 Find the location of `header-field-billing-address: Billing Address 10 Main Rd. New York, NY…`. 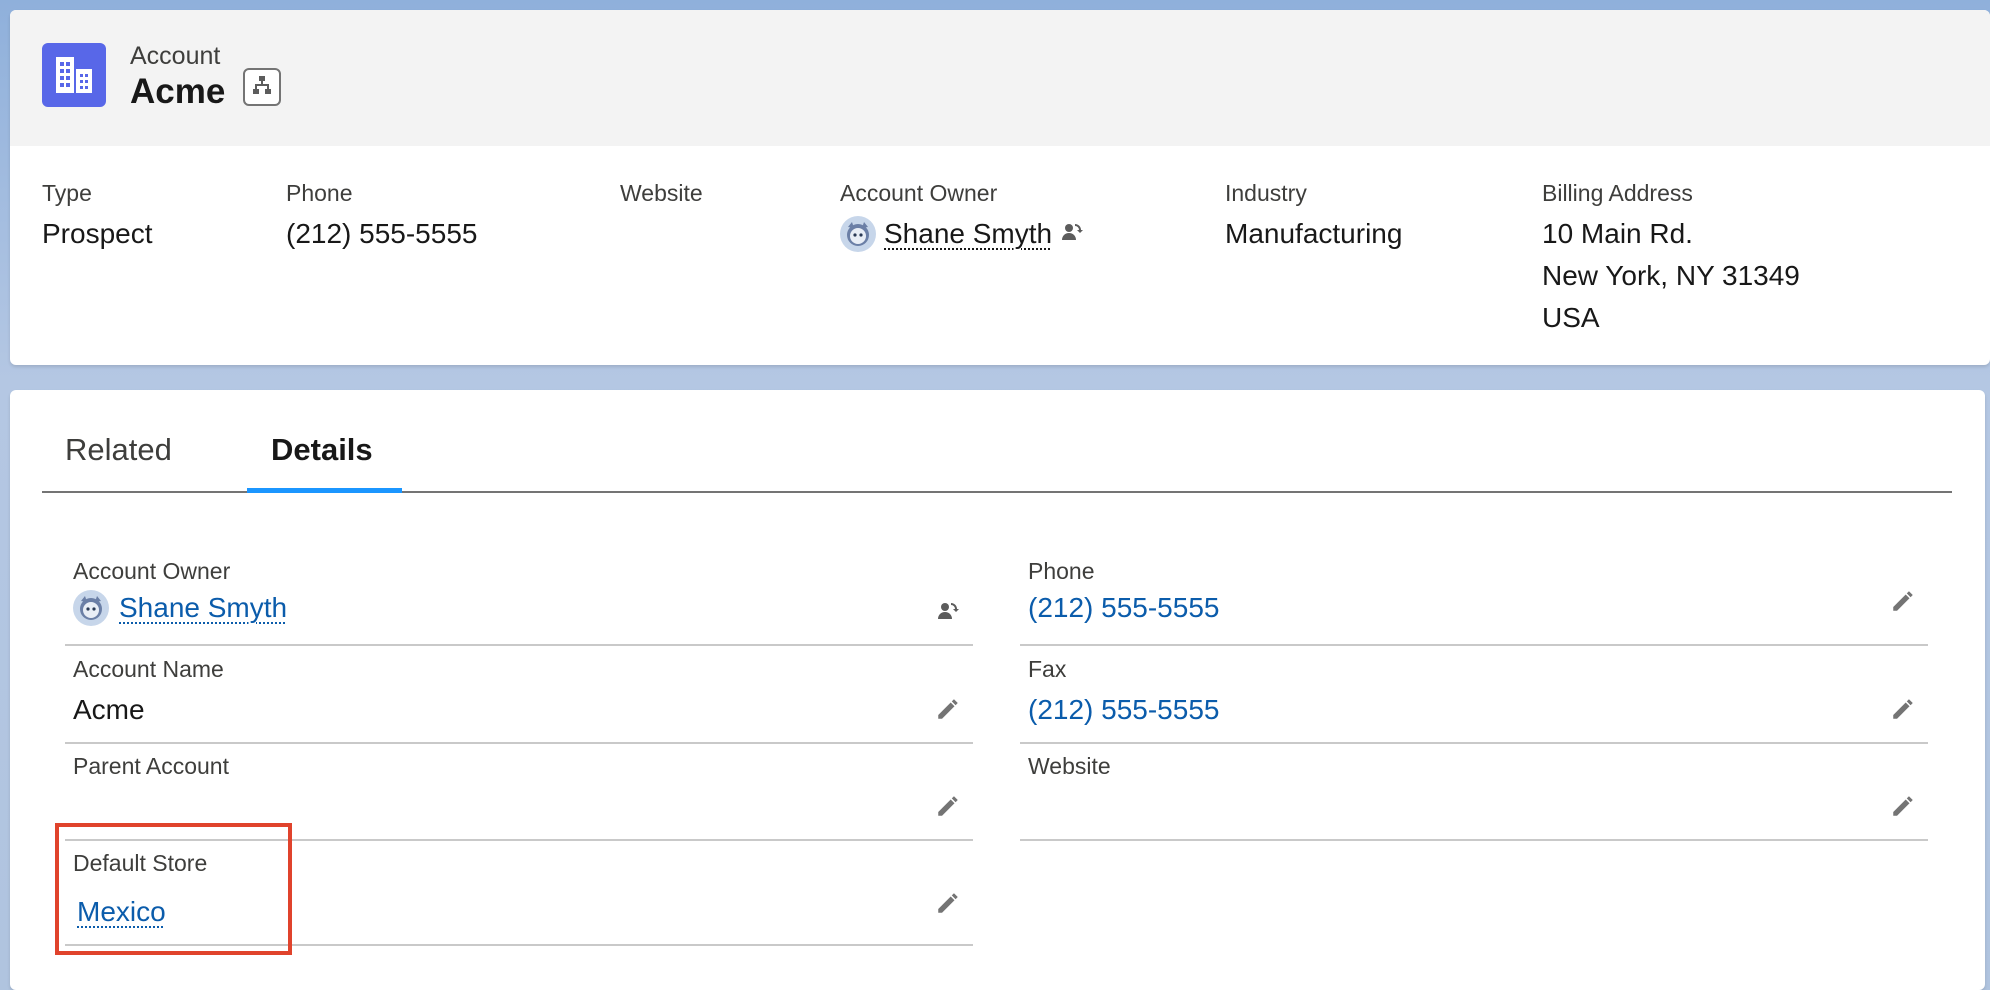

header-field-billing-address: Billing Address 10 Main Rd. New York, NY… is located at coordinates (1671, 259).